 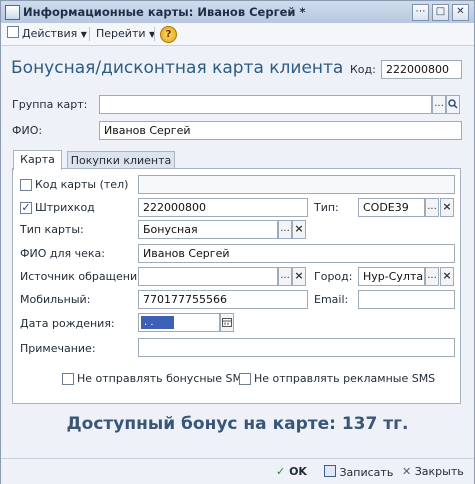 What do you see at coordinates (245, 379) in the screenshot?
I see `no-ad-sms-checkbox` at bounding box center [245, 379].